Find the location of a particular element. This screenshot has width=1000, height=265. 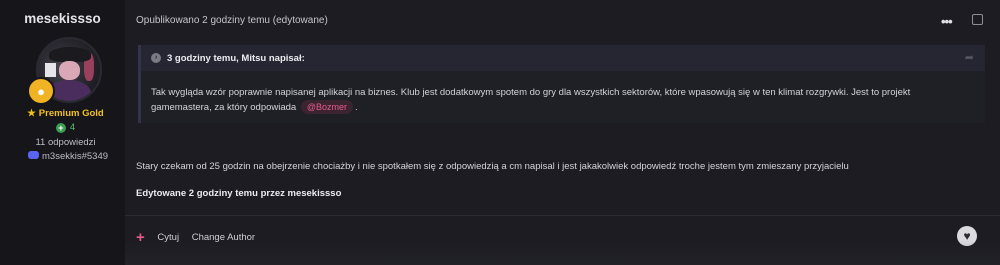

reputation: +4 is located at coordinates (65, 127).